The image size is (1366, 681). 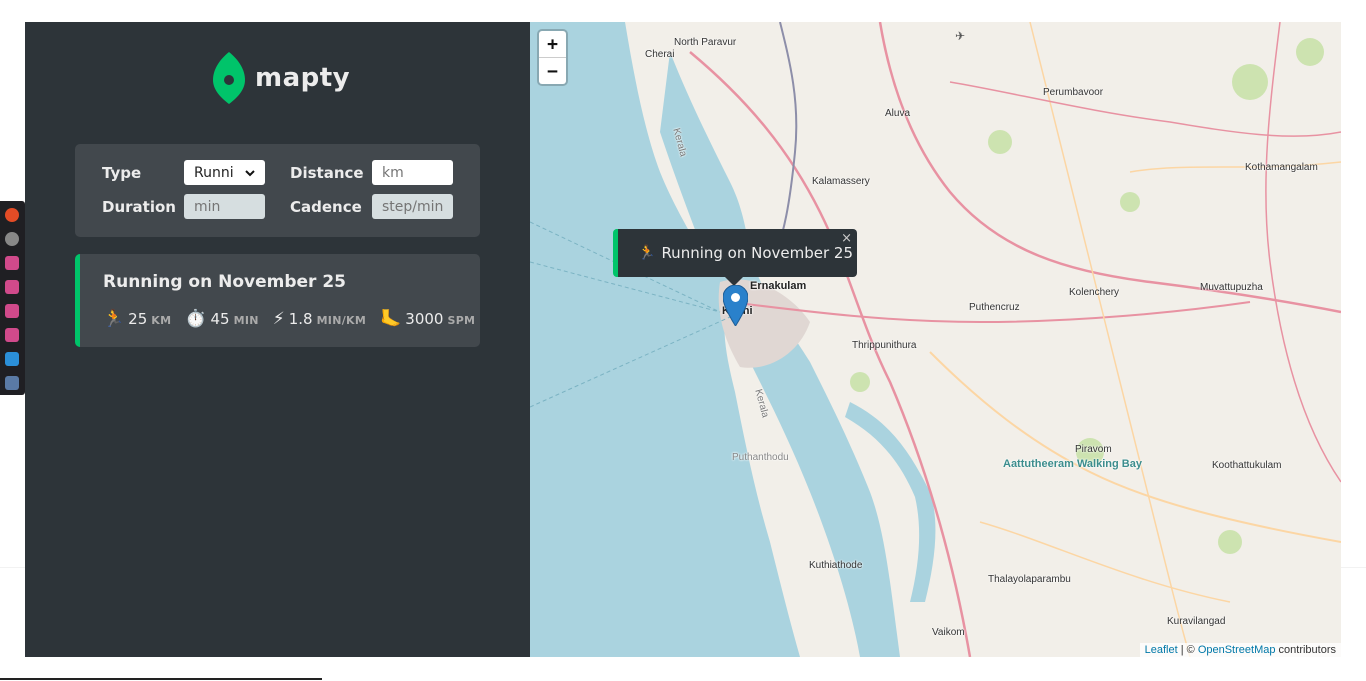 What do you see at coordinates (1281, 167) in the screenshot?
I see `place-label: Kothamangalam` at bounding box center [1281, 167].